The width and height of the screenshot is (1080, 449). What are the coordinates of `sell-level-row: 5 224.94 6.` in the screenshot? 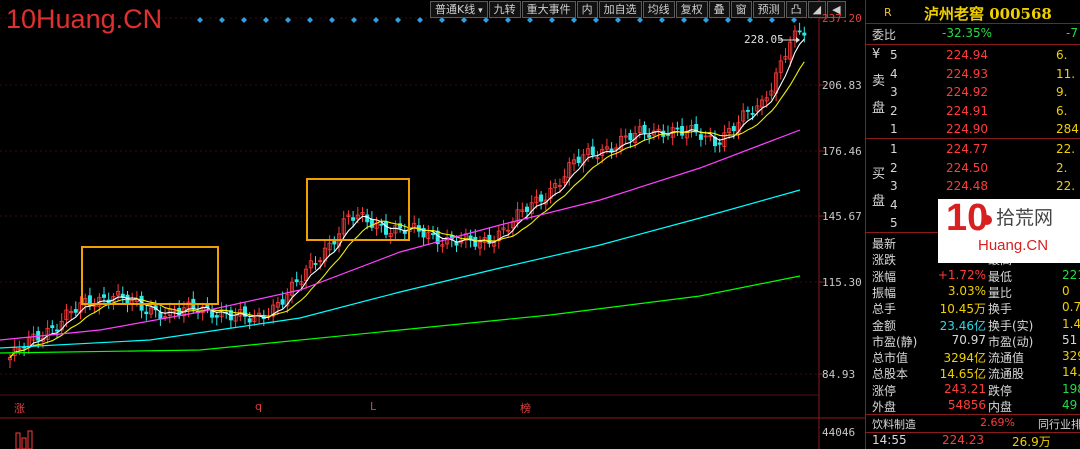 It's located at (973, 56).